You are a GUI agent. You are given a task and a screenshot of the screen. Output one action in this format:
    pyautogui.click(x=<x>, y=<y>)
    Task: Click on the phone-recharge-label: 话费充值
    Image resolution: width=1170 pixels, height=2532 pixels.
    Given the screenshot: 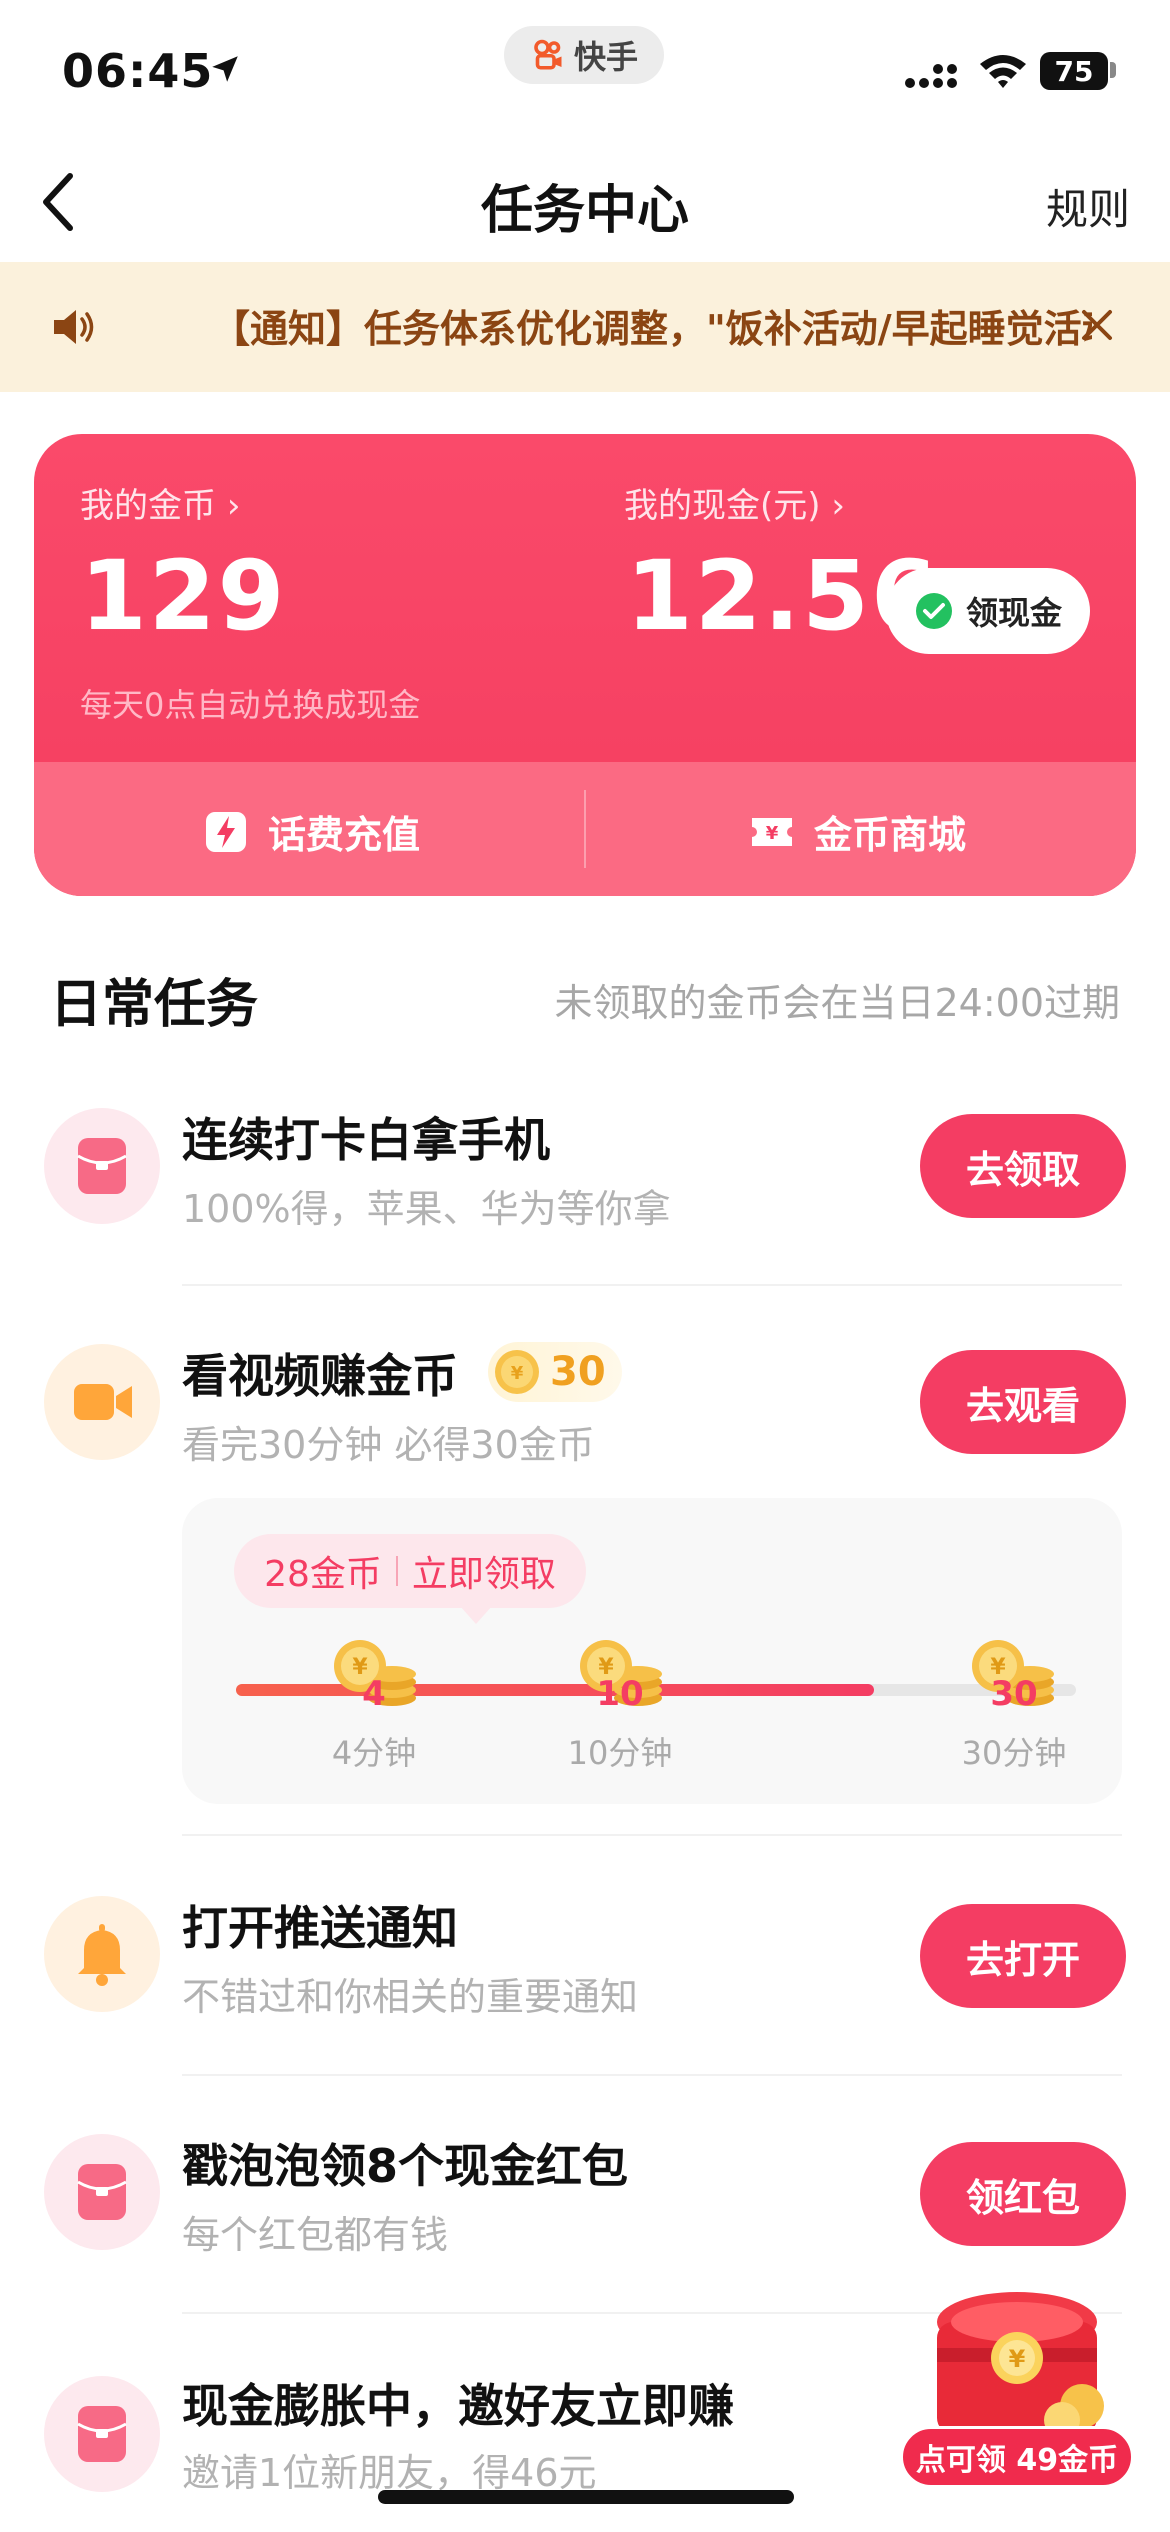 What is the action you would take?
    pyautogui.click(x=344, y=835)
    